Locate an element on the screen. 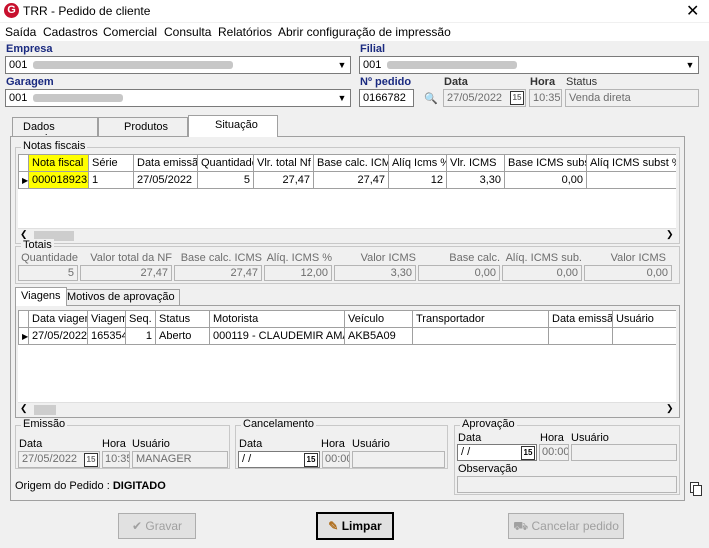 The width and height of the screenshot is (709, 548). cancelamento-title: Cancelamento is located at coordinates (278, 424).